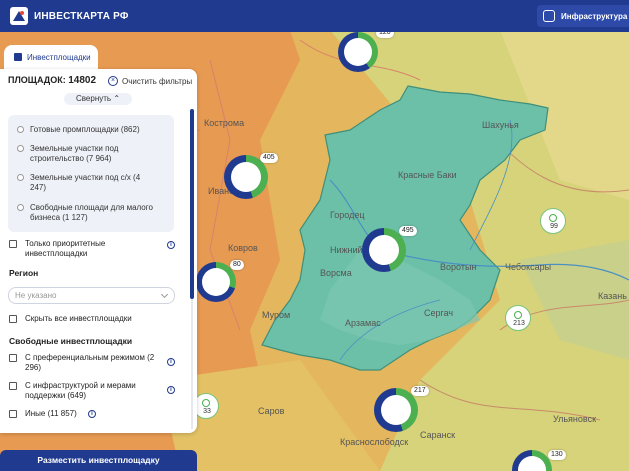 The image size is (629, 471). What do you see at coordinates (59, 57) in the screenshot?
I see `tab-label: Инвестплощадки` at bounding box center [59, 57].